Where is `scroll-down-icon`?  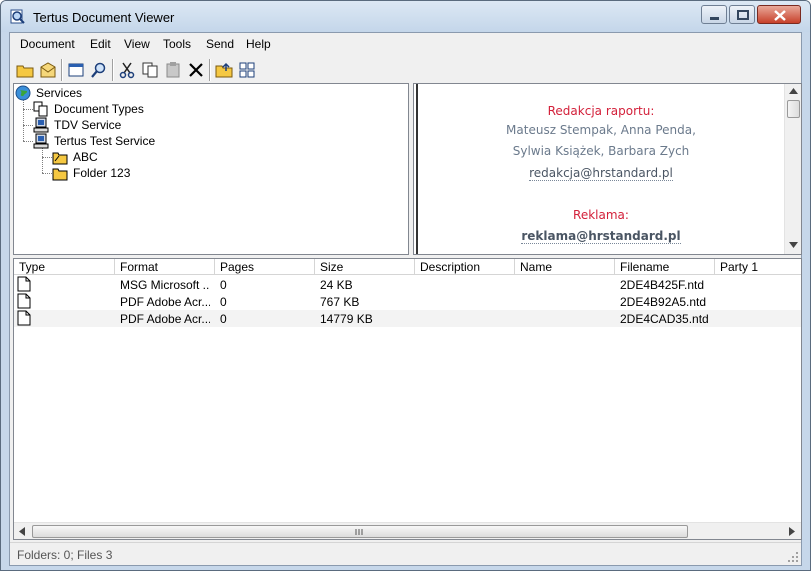 scroll-down-icon is located at coordinates (793, 245).